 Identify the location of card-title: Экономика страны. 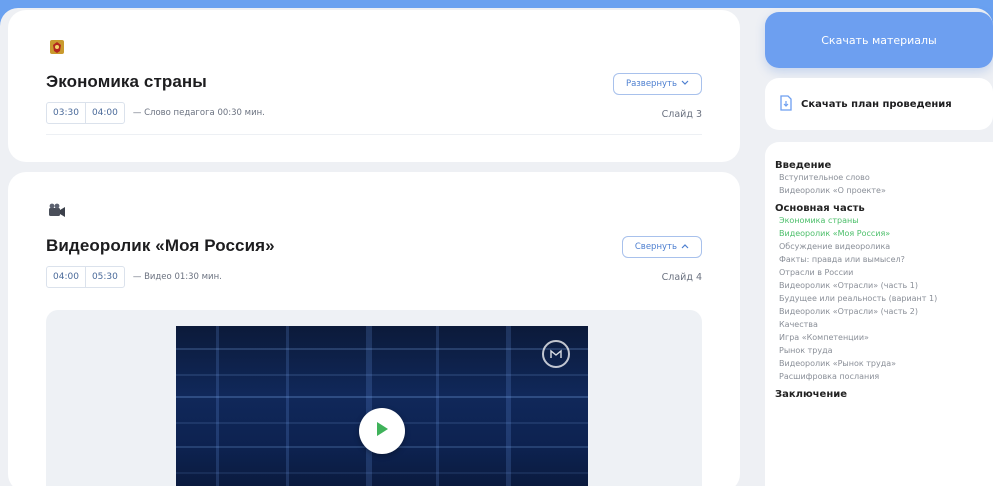
(126, 81).